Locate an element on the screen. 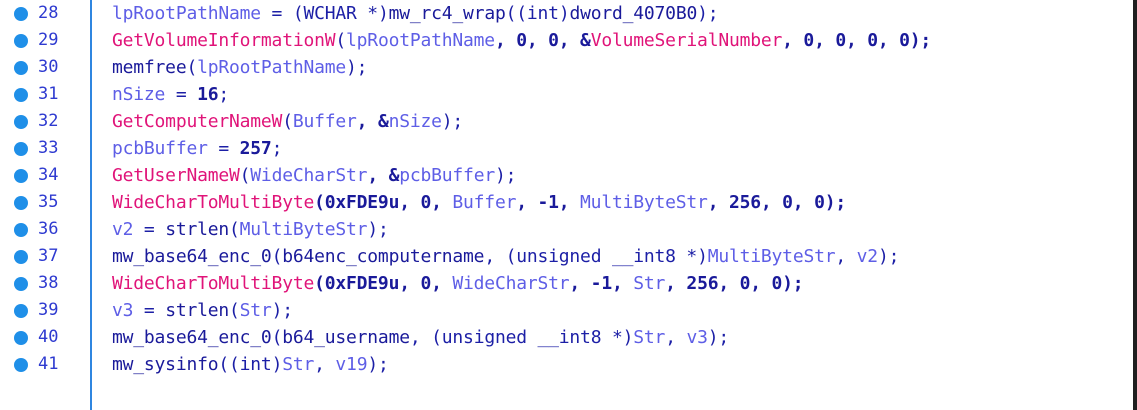 The image size is (1137, 410). code-token: , 0, 0, & is located at coordinates (542, 40).